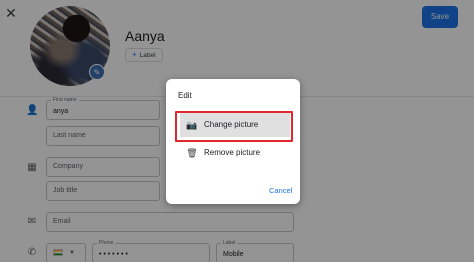 This screenshot has height=262, width=474. Describe the element at coordinates (232, 152) in the screenshot. I see `remove-picture-label: Remove picture` at that location.